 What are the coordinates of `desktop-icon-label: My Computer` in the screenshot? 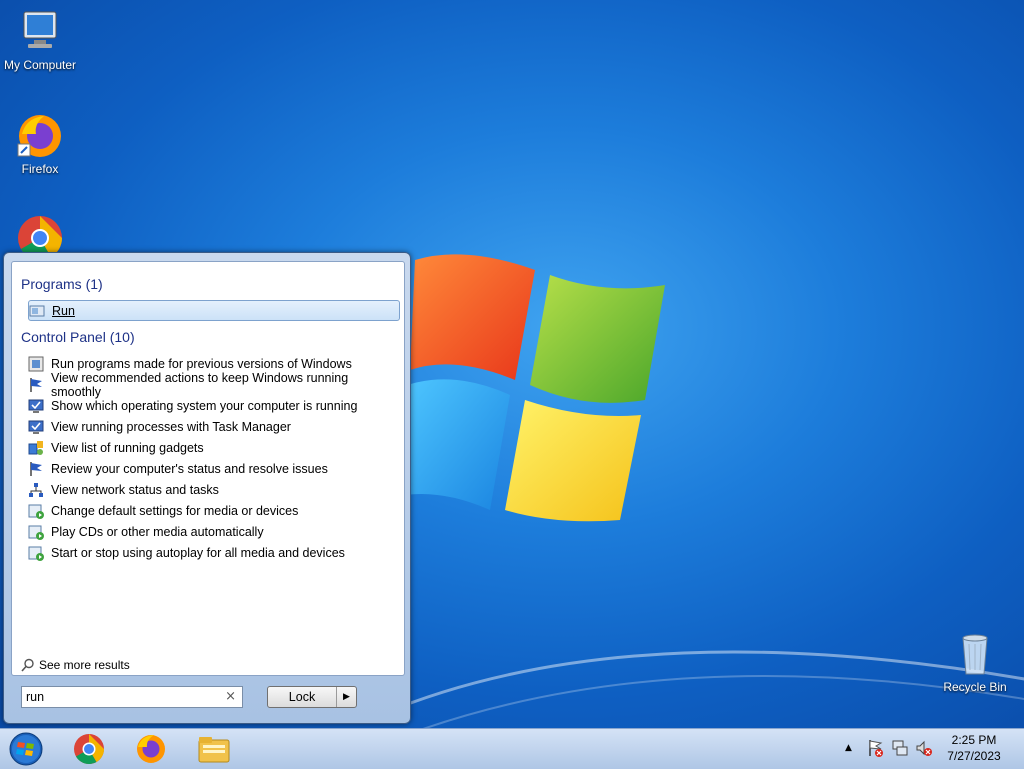 It's located at (40, 65).